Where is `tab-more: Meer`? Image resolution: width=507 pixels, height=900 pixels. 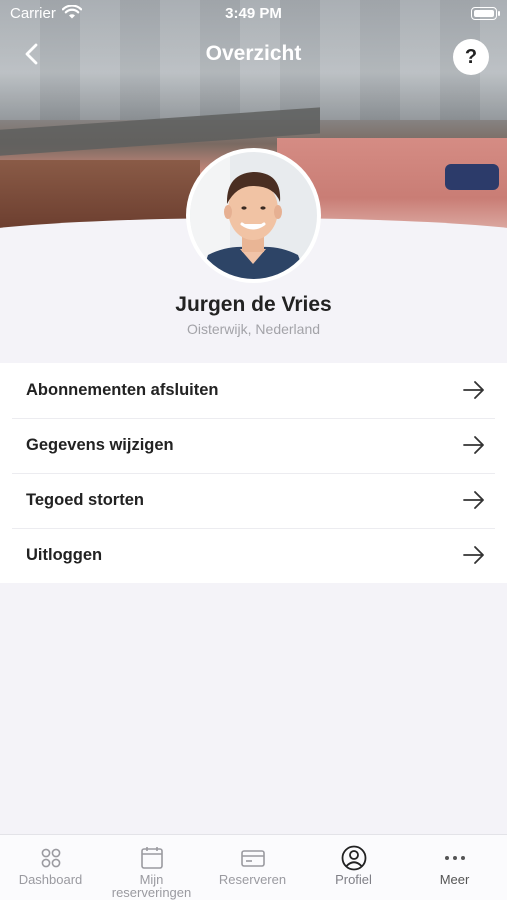
tab-more: Meer is located at coordinates (454, 867).